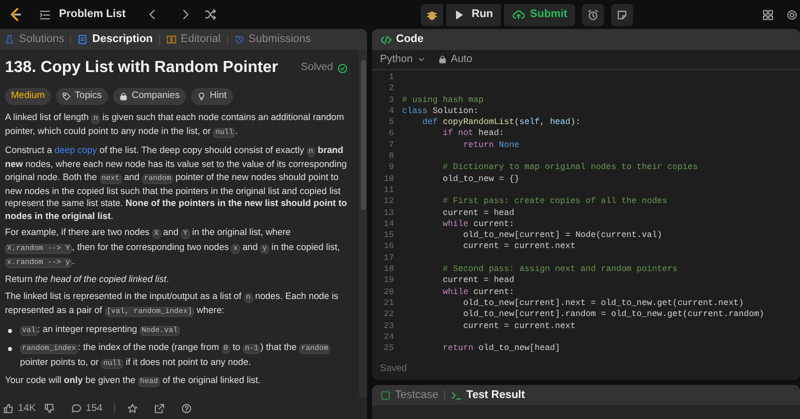 The image size is (800, 419). I want to click on line-number: 3, so click(391, 100).